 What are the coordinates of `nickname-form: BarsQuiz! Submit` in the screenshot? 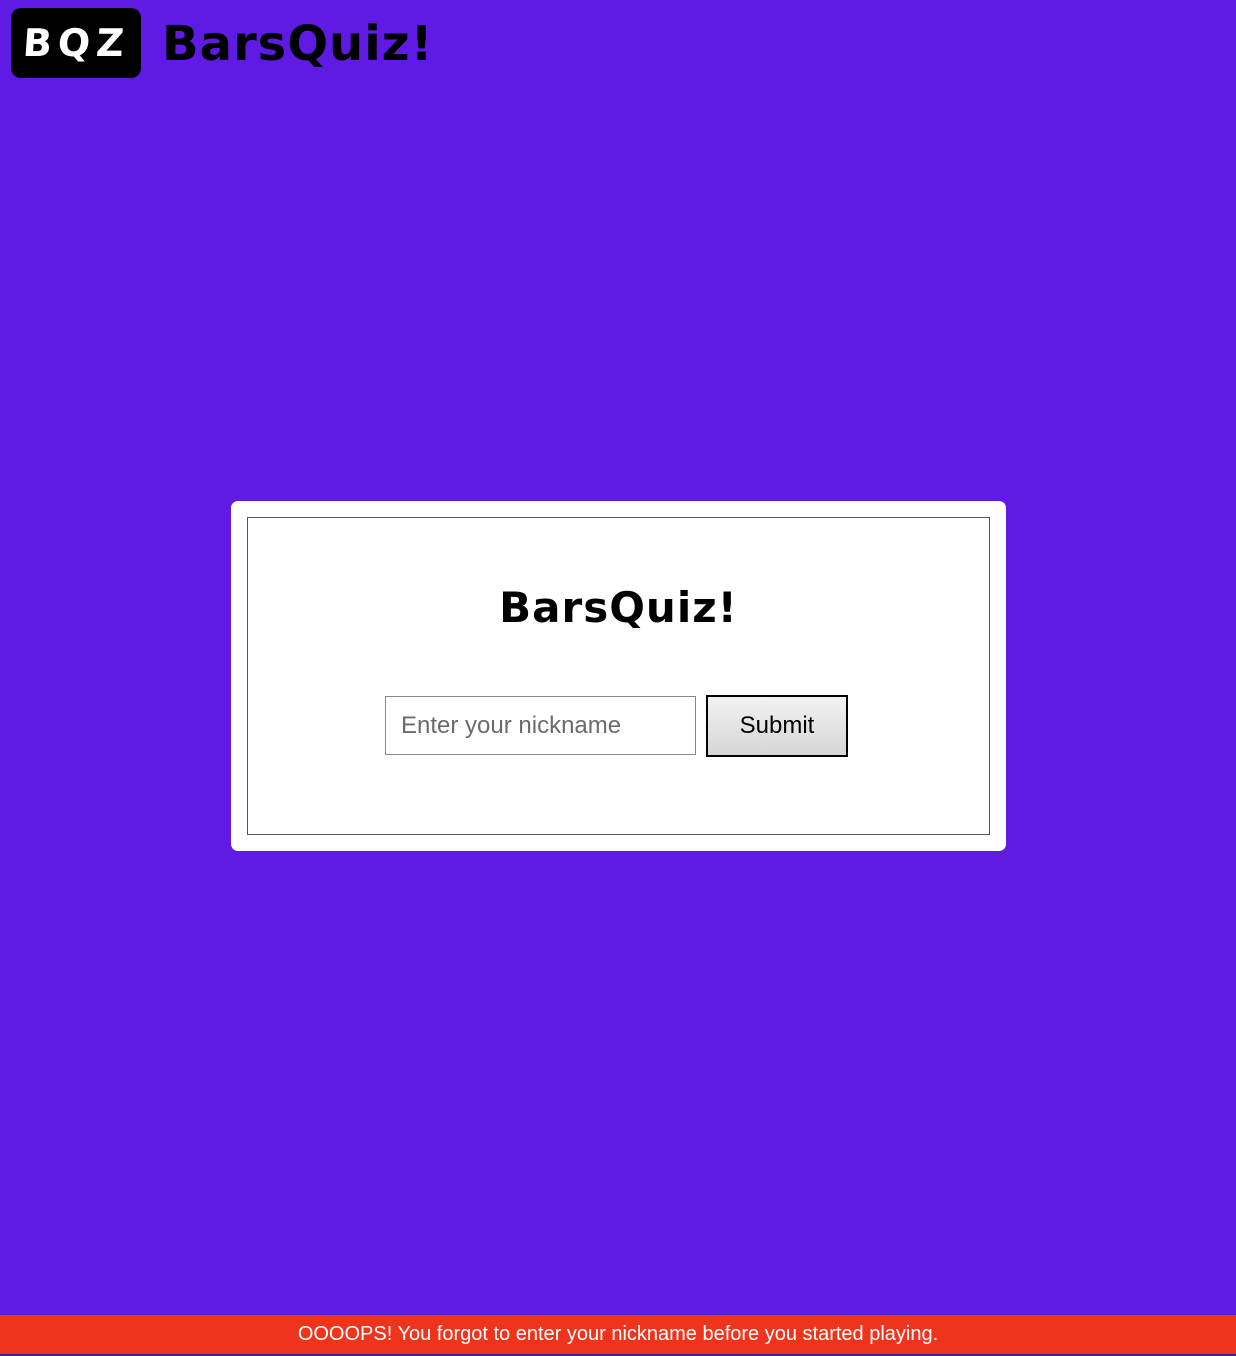 It's located at (618, 676).